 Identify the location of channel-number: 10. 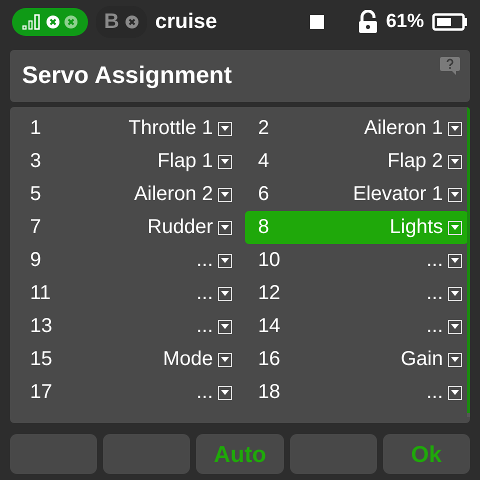
(270, 260).